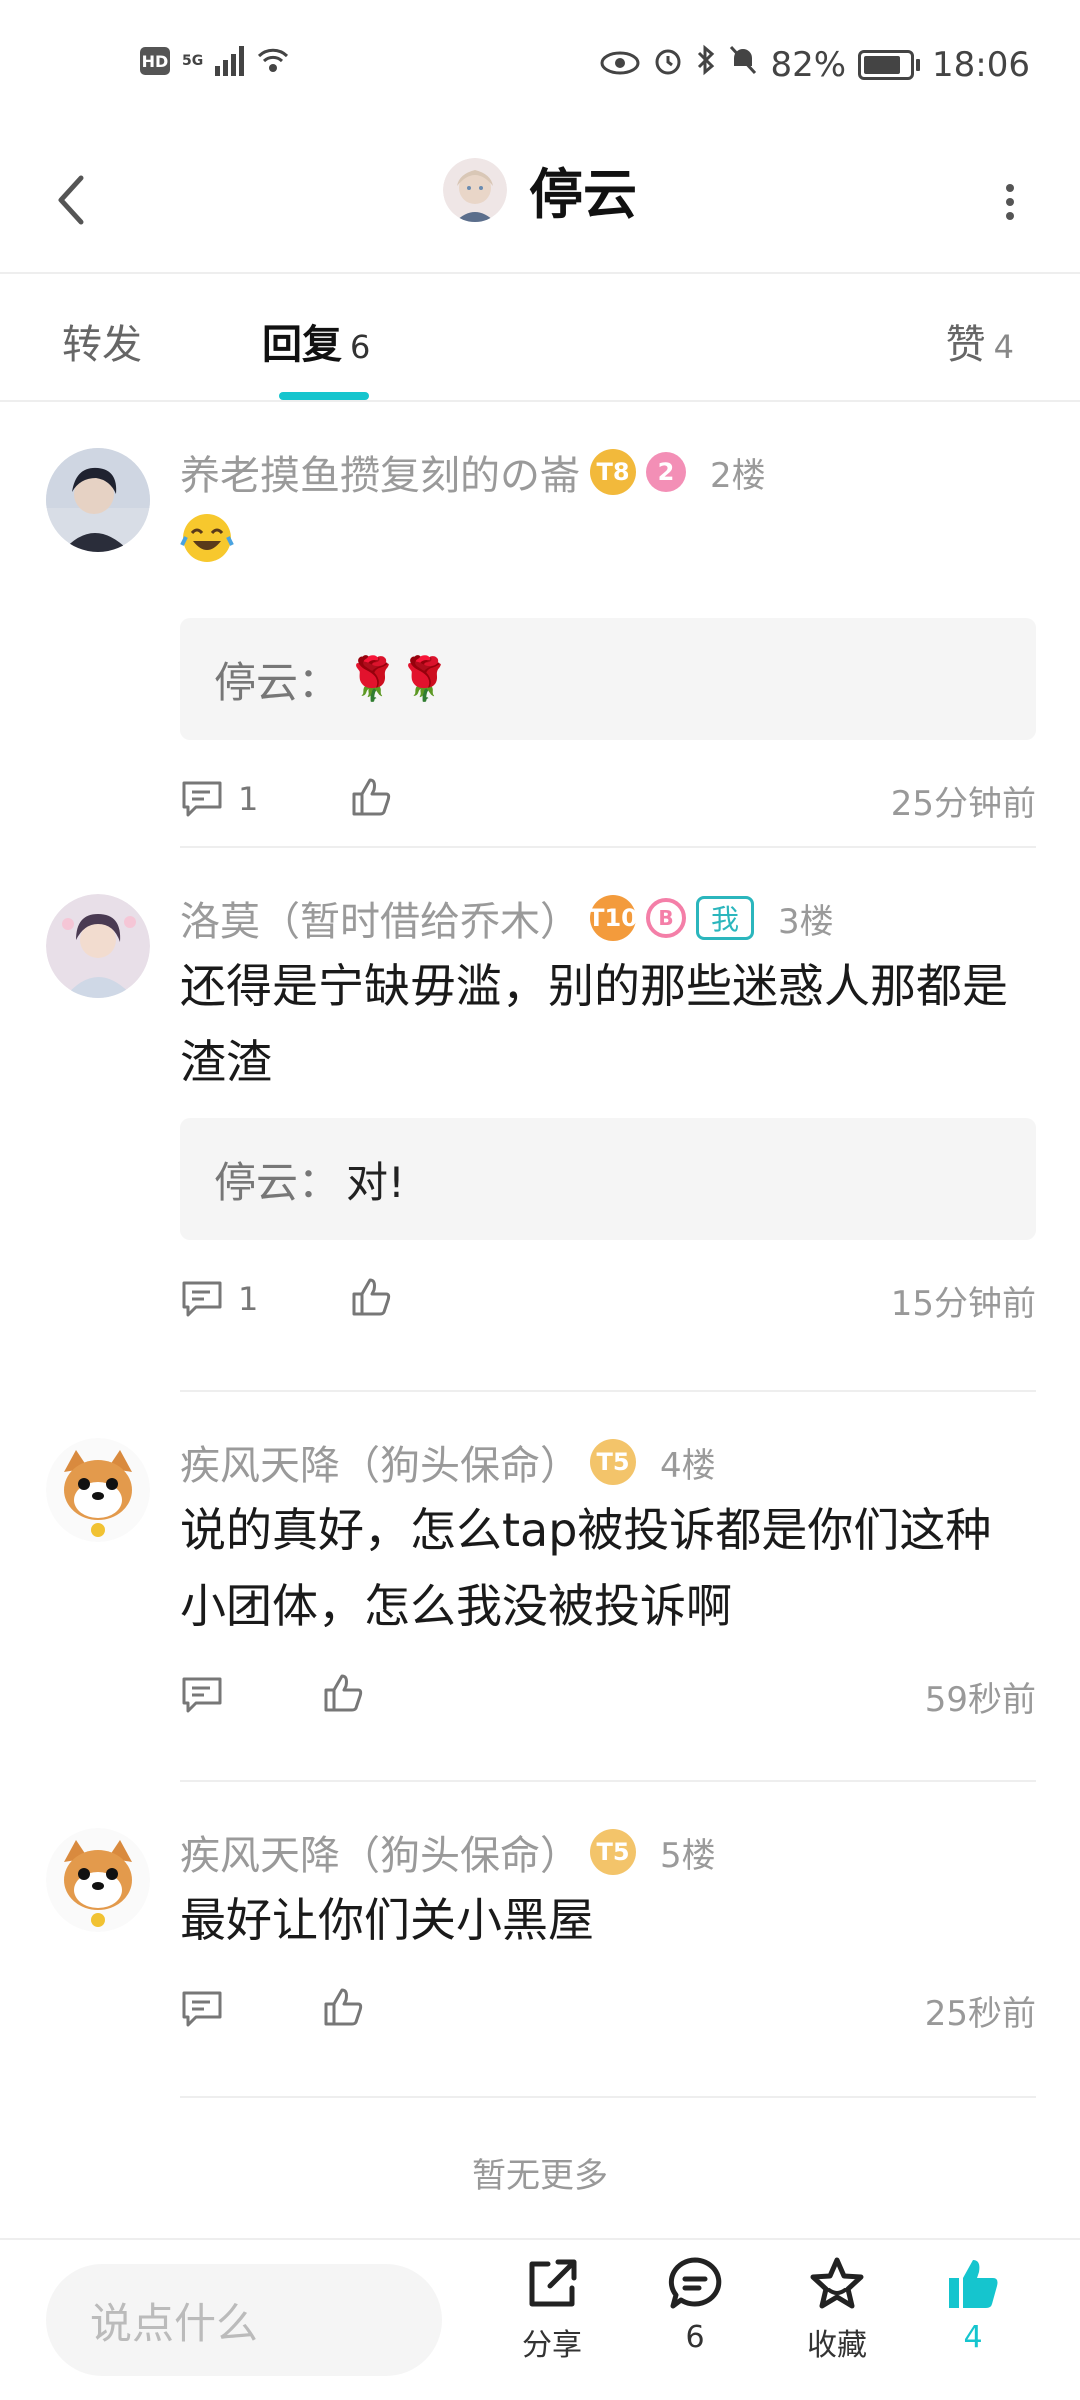 The height and width of the screenshot is (2400, 1080). I want to click on floor-number: 3楼, so click(806, 921).